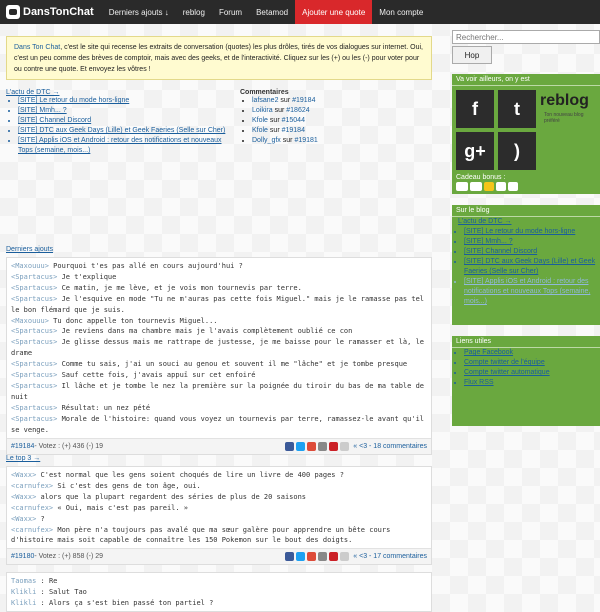 The height and width of the screenshot is (612, 600). What do you see at coordinates (123, 121) in the screenshot?
I see `actu-item: [SITE] Channel Discord` at bounding box center [123, 121].